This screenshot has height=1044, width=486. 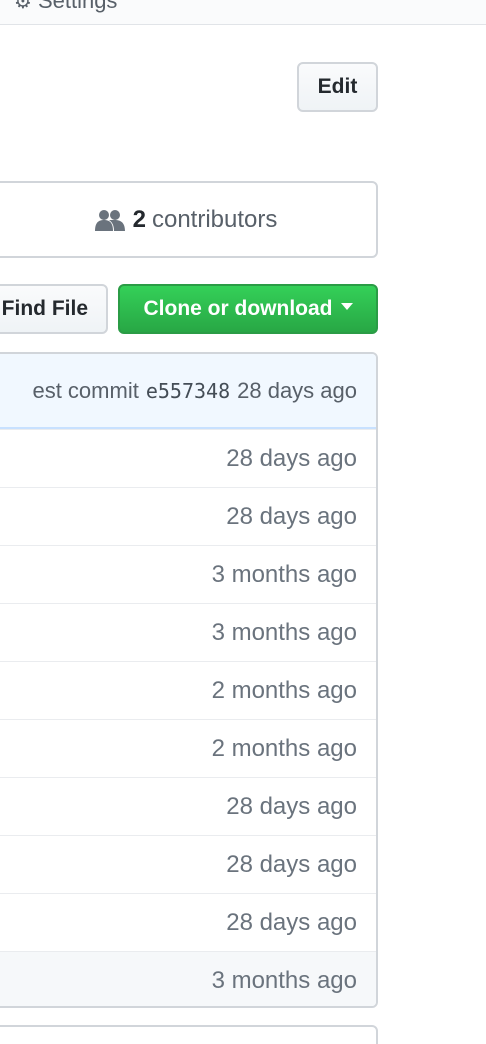 I want to click on latest-commit-prefix: est commit, so click(x=85, y=390).